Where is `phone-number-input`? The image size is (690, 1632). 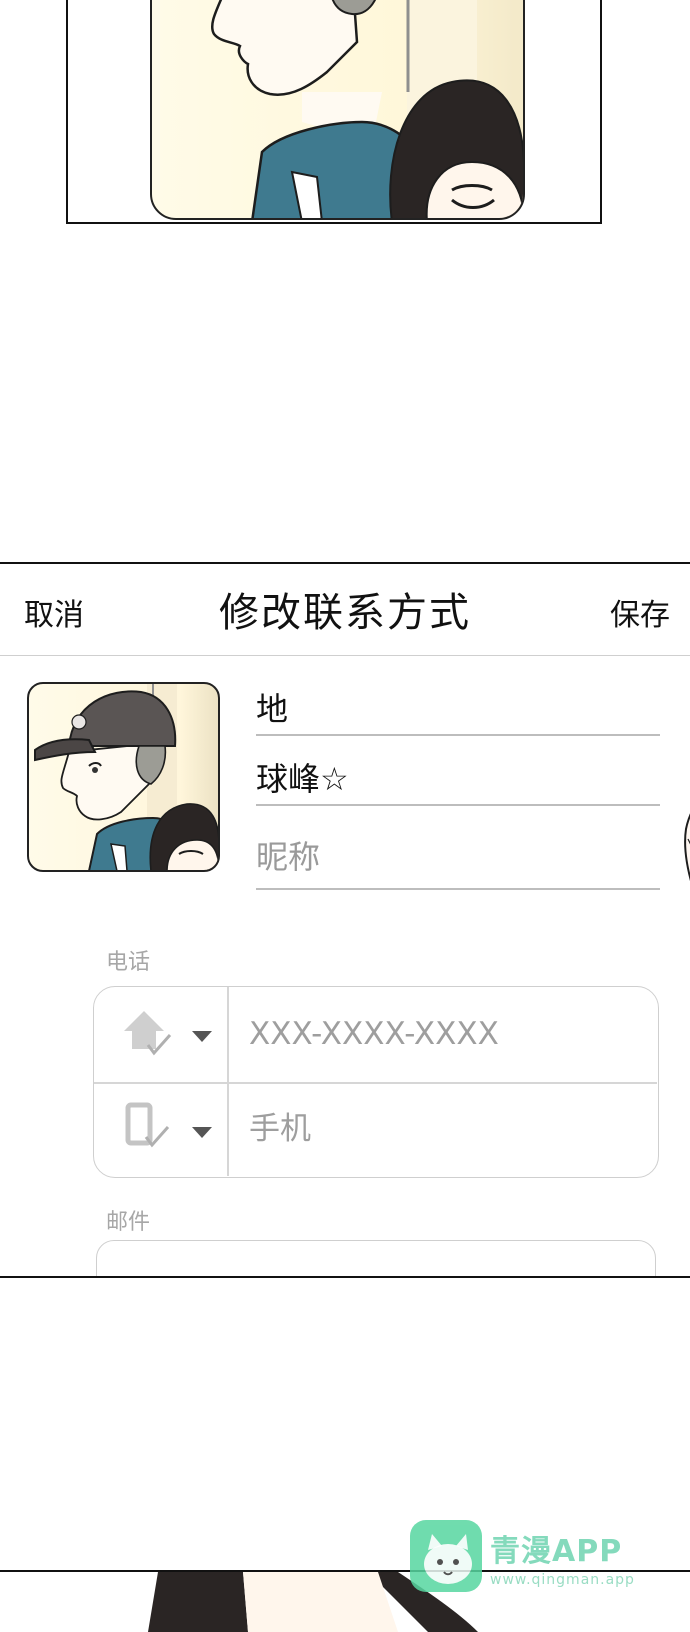 phone-number-input is located at coordinates (444, 1034).